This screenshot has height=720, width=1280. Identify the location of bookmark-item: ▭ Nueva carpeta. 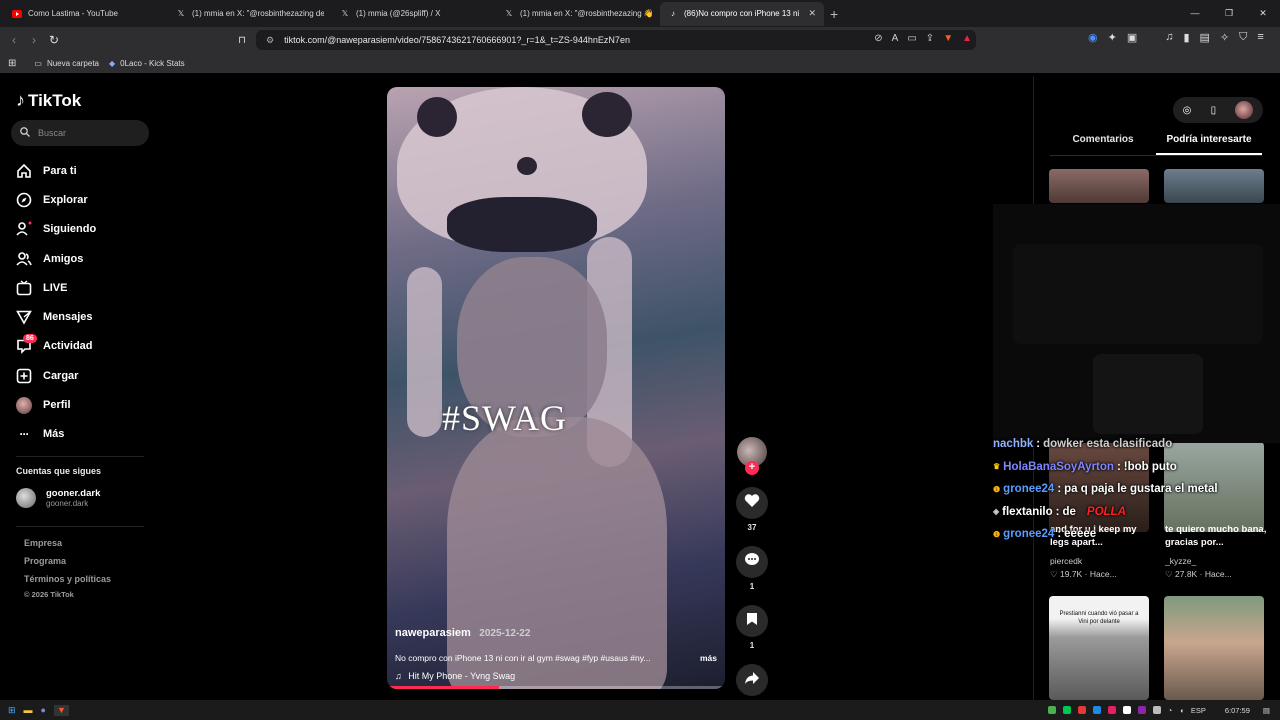
(66, 63).